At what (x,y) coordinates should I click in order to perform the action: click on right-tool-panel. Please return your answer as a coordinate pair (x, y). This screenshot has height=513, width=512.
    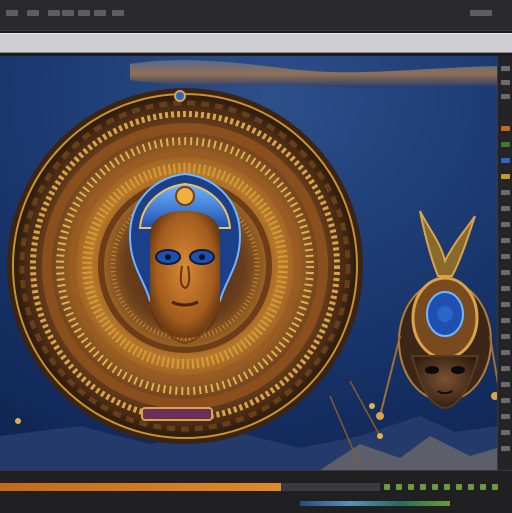
    Looking at the image, I should click on (504, 263).